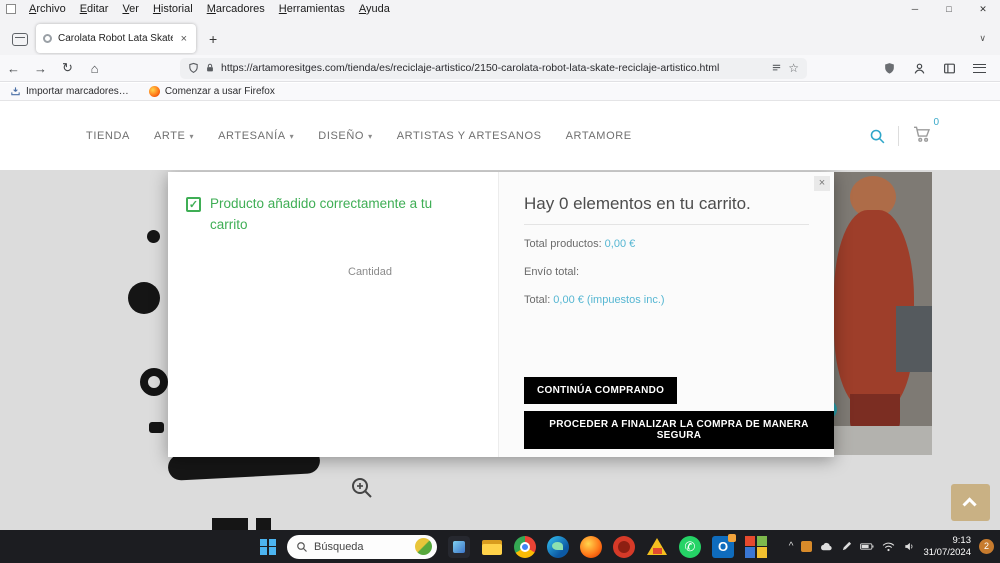 This screenshot has width=1000, height=563. What do you see at coordinates (936, 122) in the screenshot?
I see `cart-count-badge: 0` at bounding box center [936, 122].